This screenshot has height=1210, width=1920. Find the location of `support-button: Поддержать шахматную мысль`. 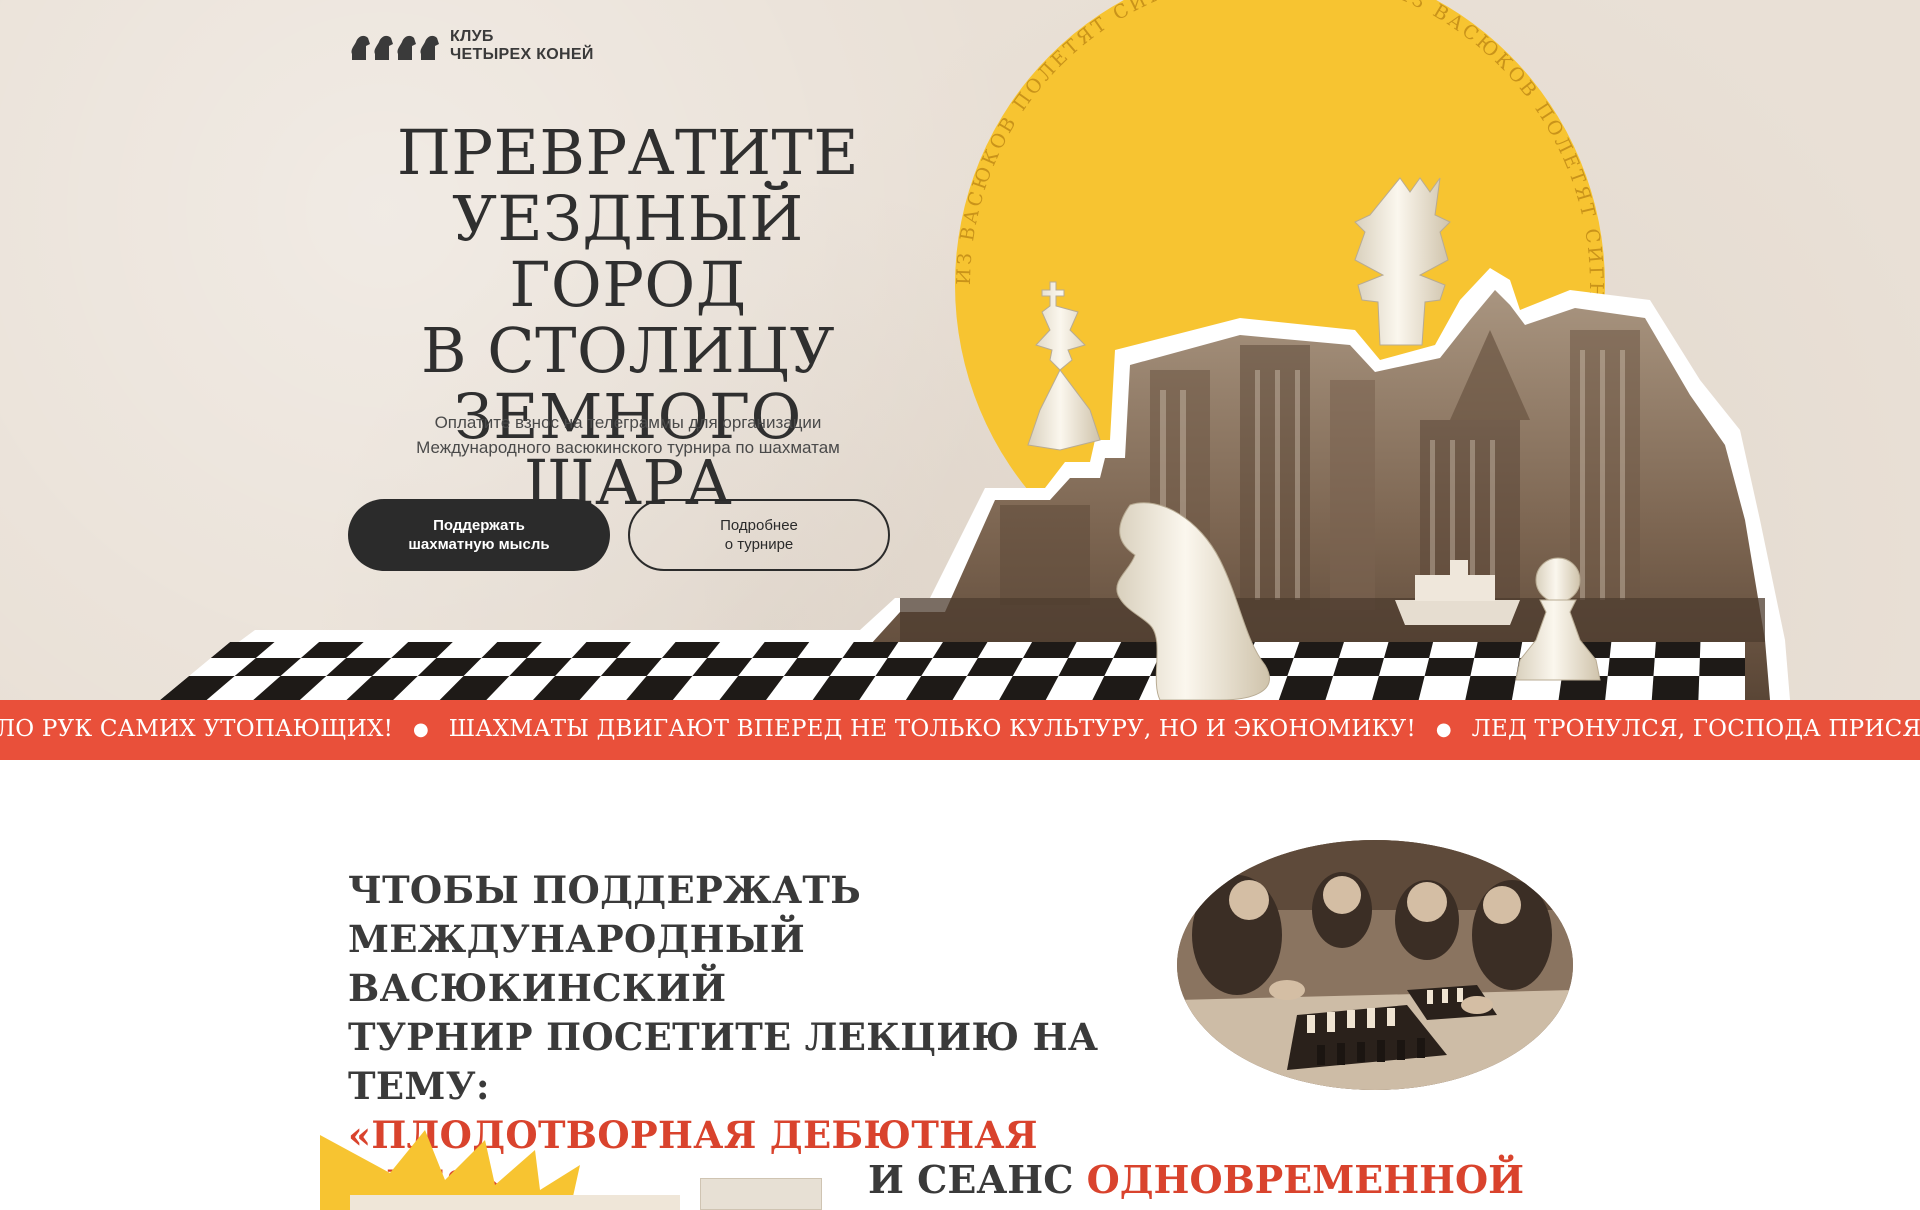

support-button: Поддержать шахматную мысль is located at coordinates (479, 535).